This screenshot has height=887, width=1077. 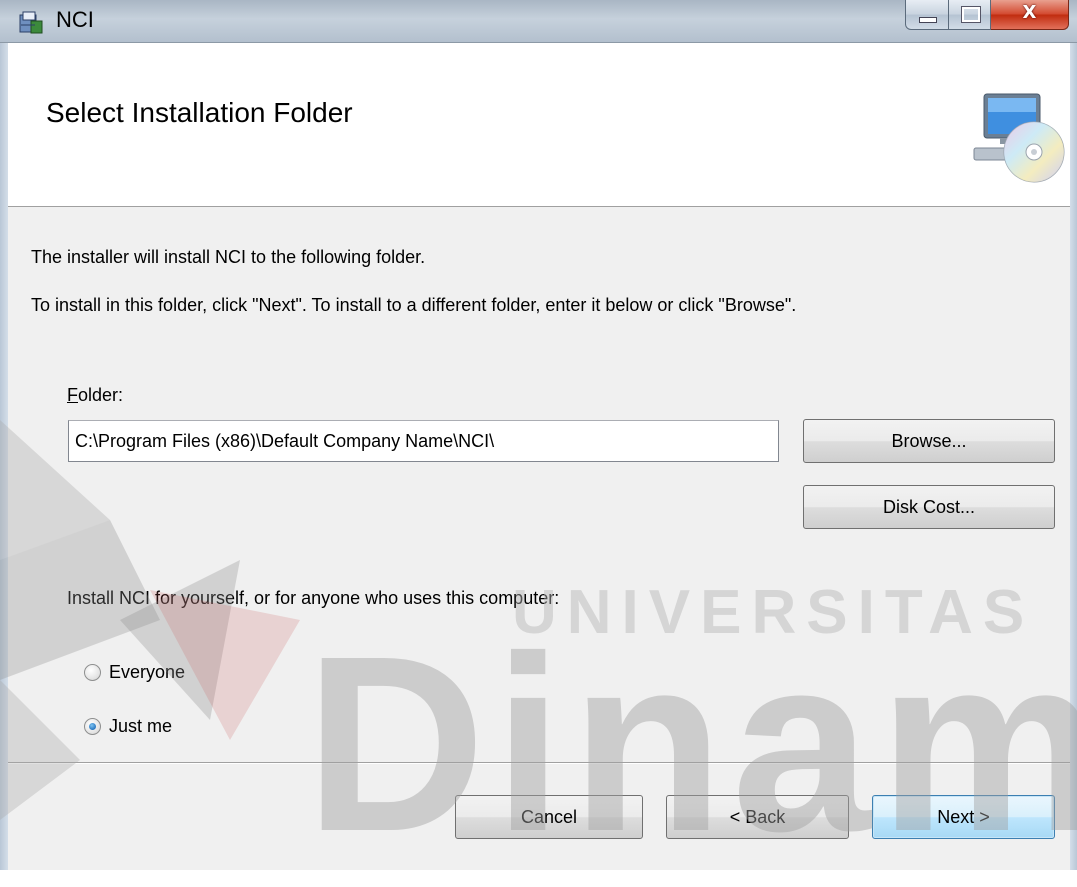 I want to click on next-button: Next >, so click(x=963, y=817).